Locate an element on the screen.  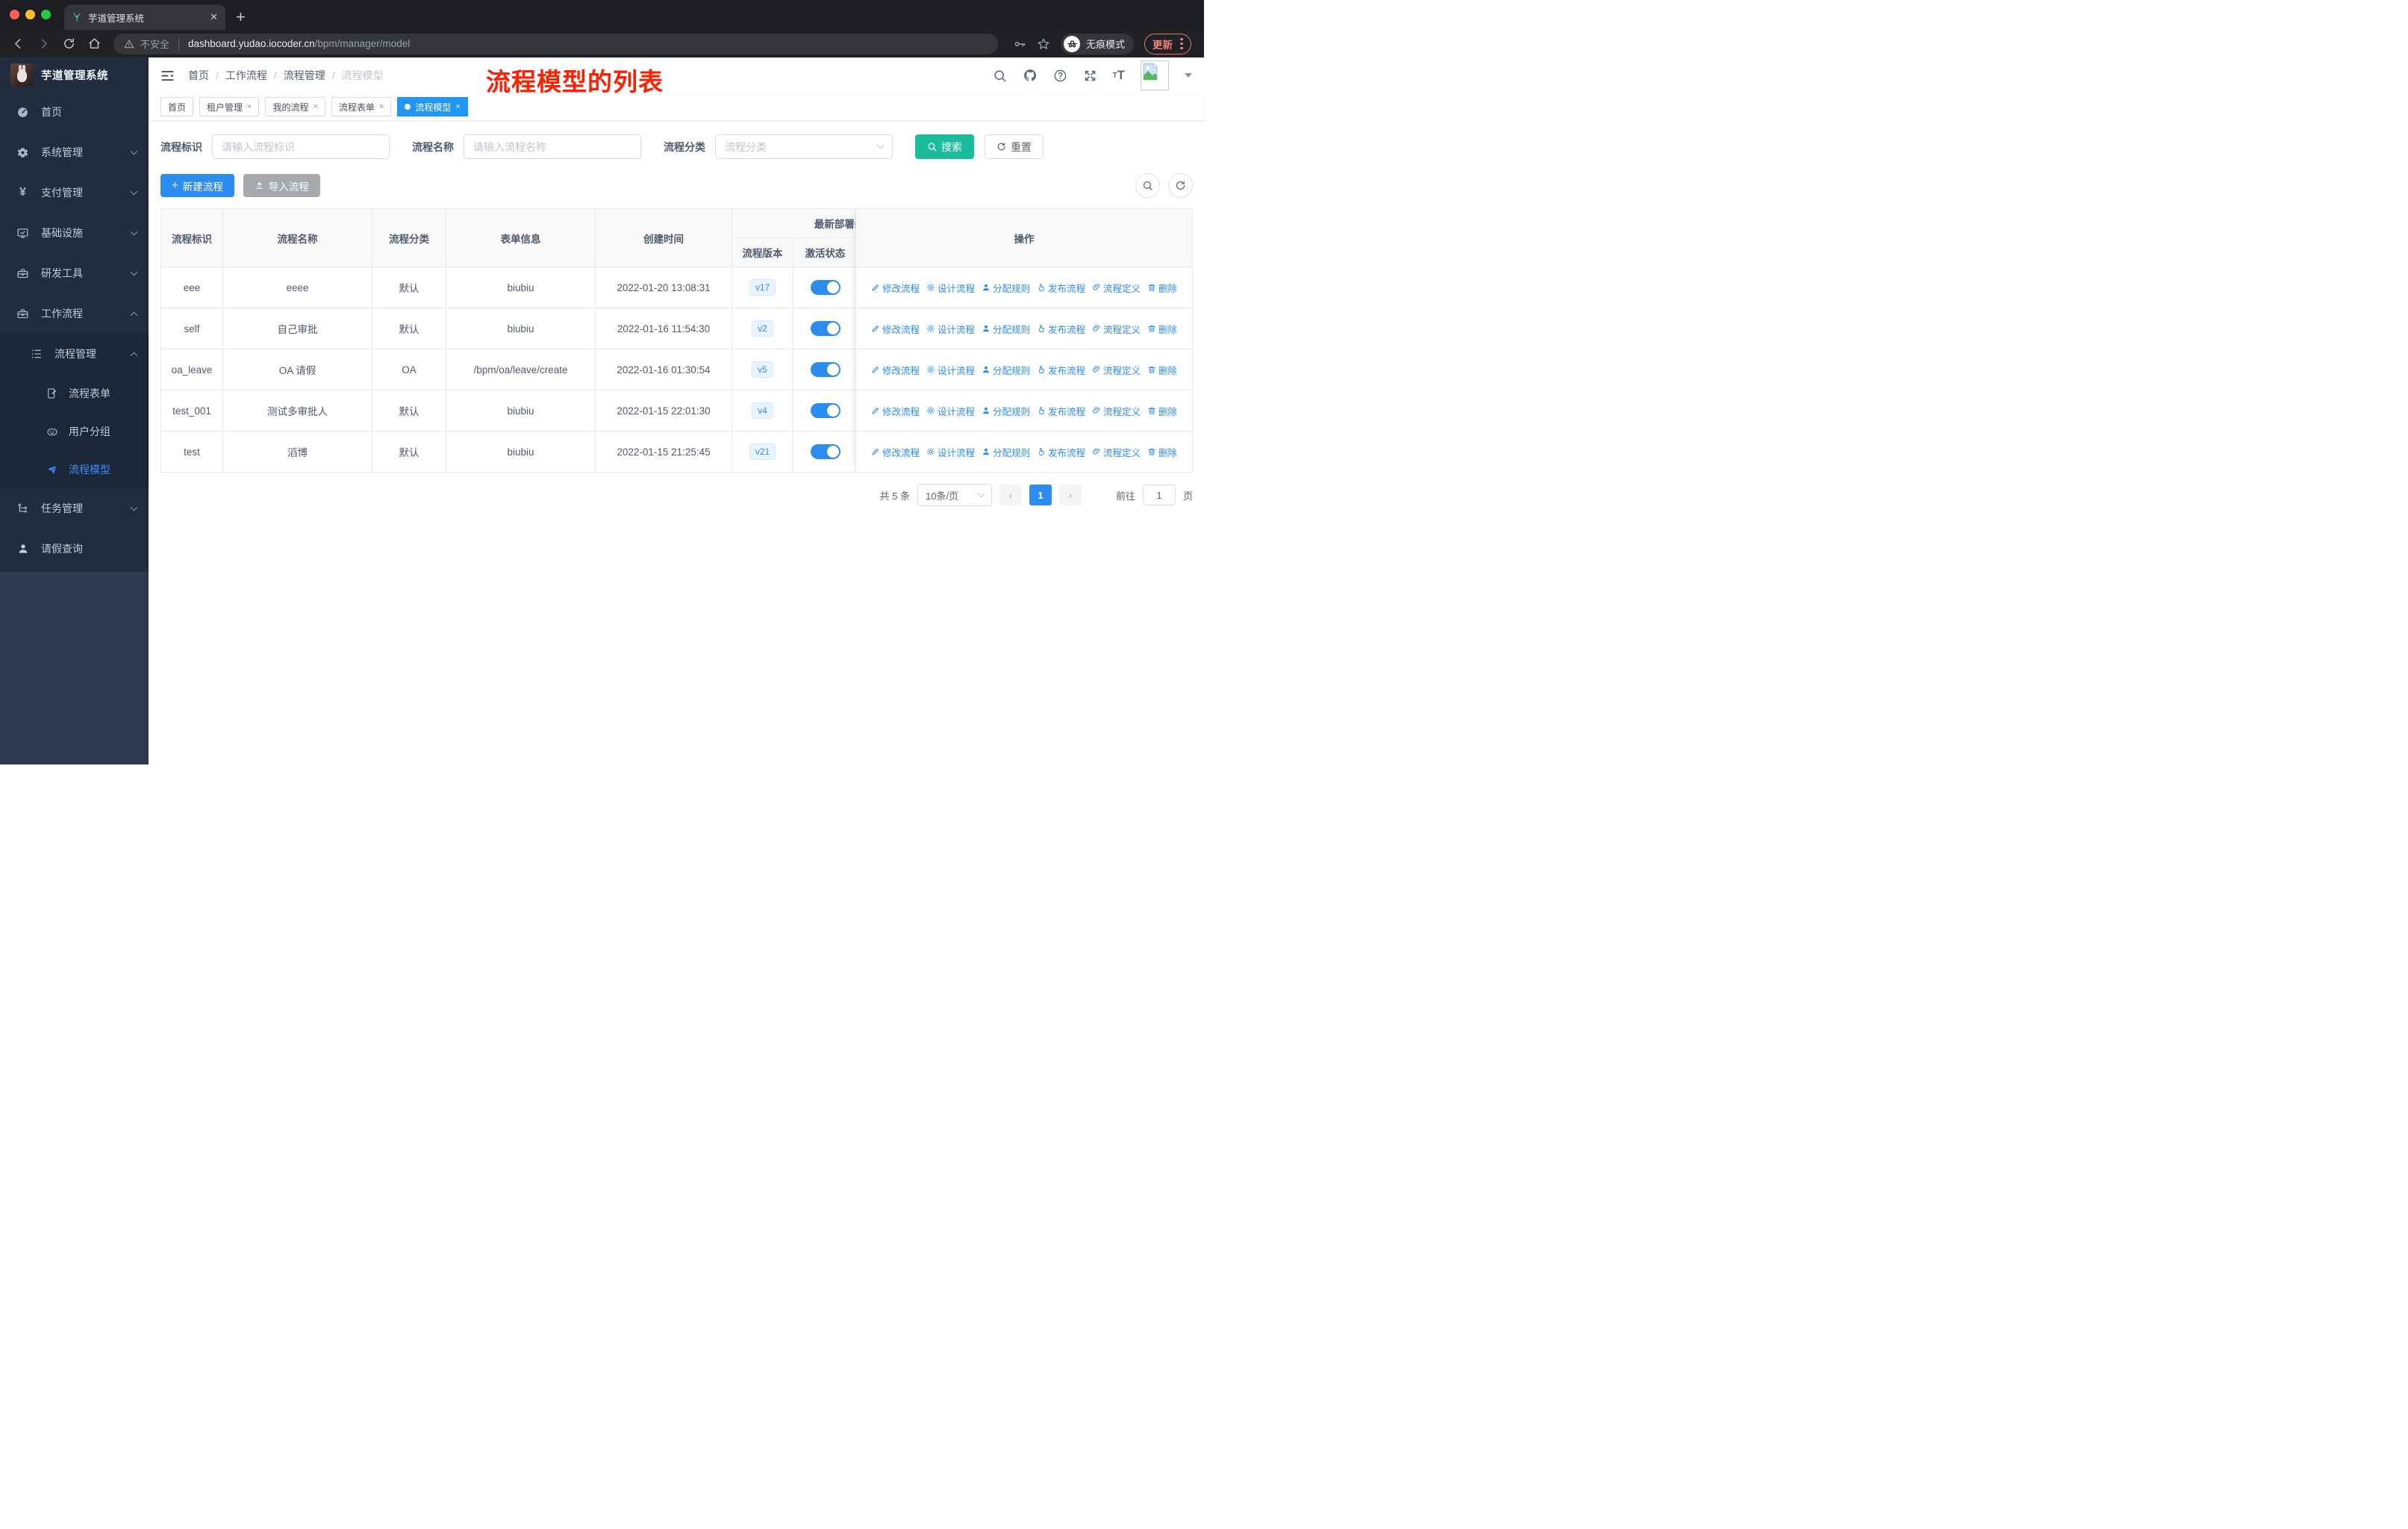
fullscreen-icon is located at coordinates (1090, 76).